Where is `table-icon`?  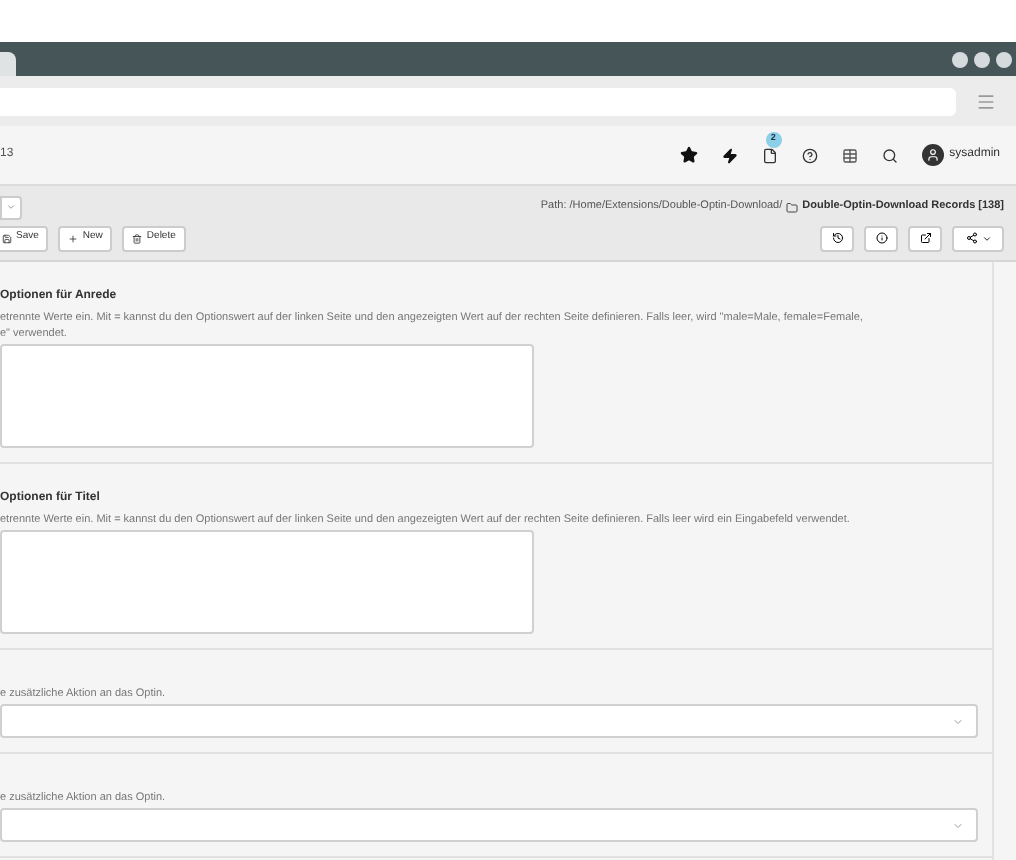
table-icon is located at coordinates (849, 155).